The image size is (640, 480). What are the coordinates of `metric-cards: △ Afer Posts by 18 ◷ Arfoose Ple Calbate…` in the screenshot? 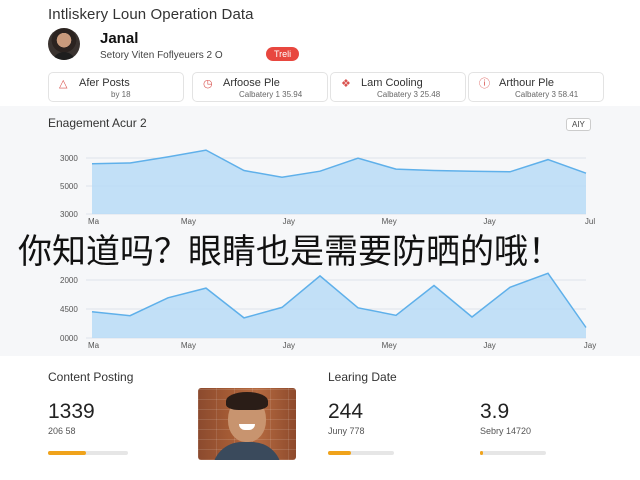 It's located at (326, 87).